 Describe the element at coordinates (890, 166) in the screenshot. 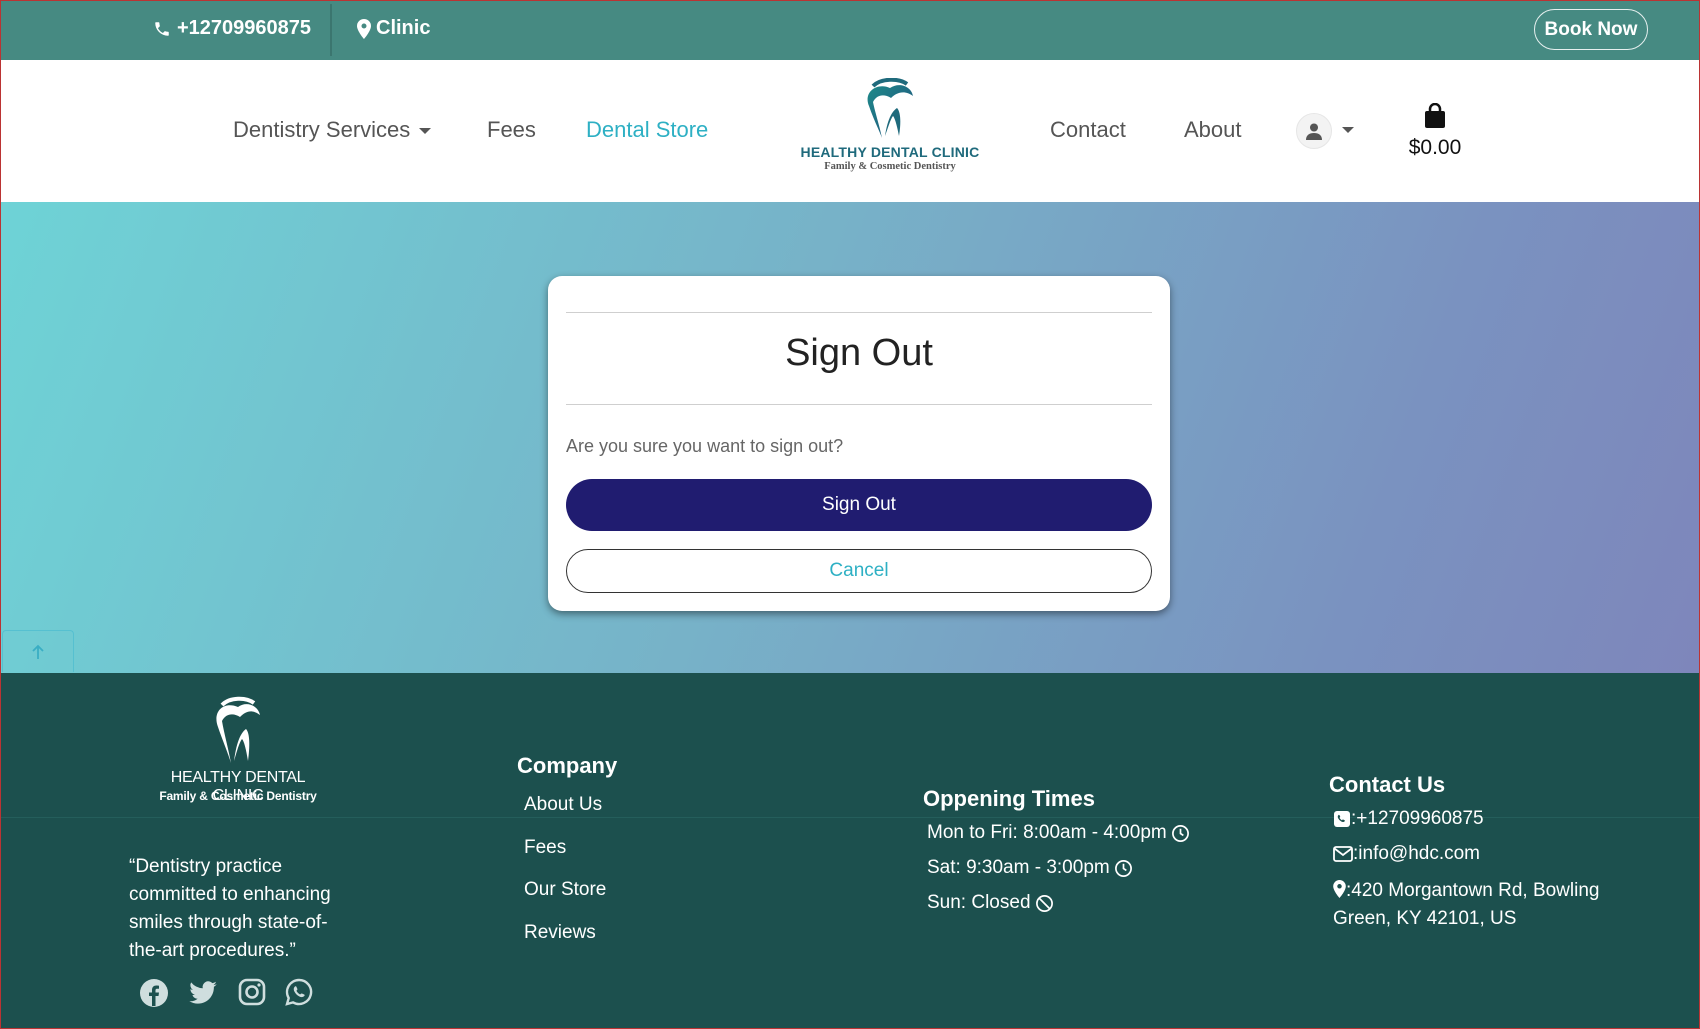

I see `logo-tagline: Family & Cosmetic Dentistry` at that location.